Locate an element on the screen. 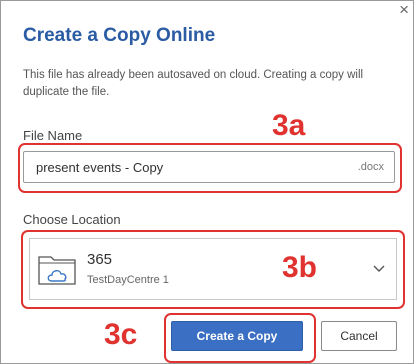 This screenshot has width=414, height=364. file-name-label: File Name is located at coordinates (53, 135).